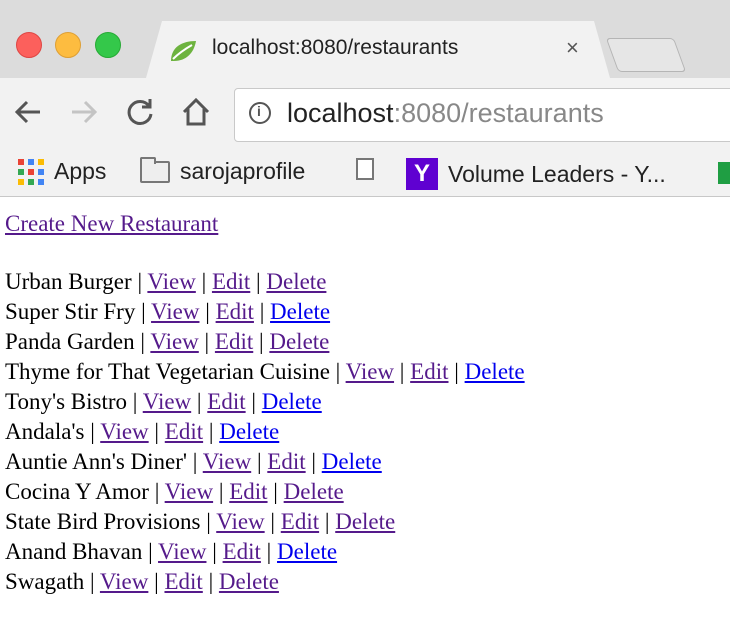 Image resolution: width=730 pixels, height=630 pixels. I want to click on tab-title: localhost:8080/restaurants, so click(335, 47).